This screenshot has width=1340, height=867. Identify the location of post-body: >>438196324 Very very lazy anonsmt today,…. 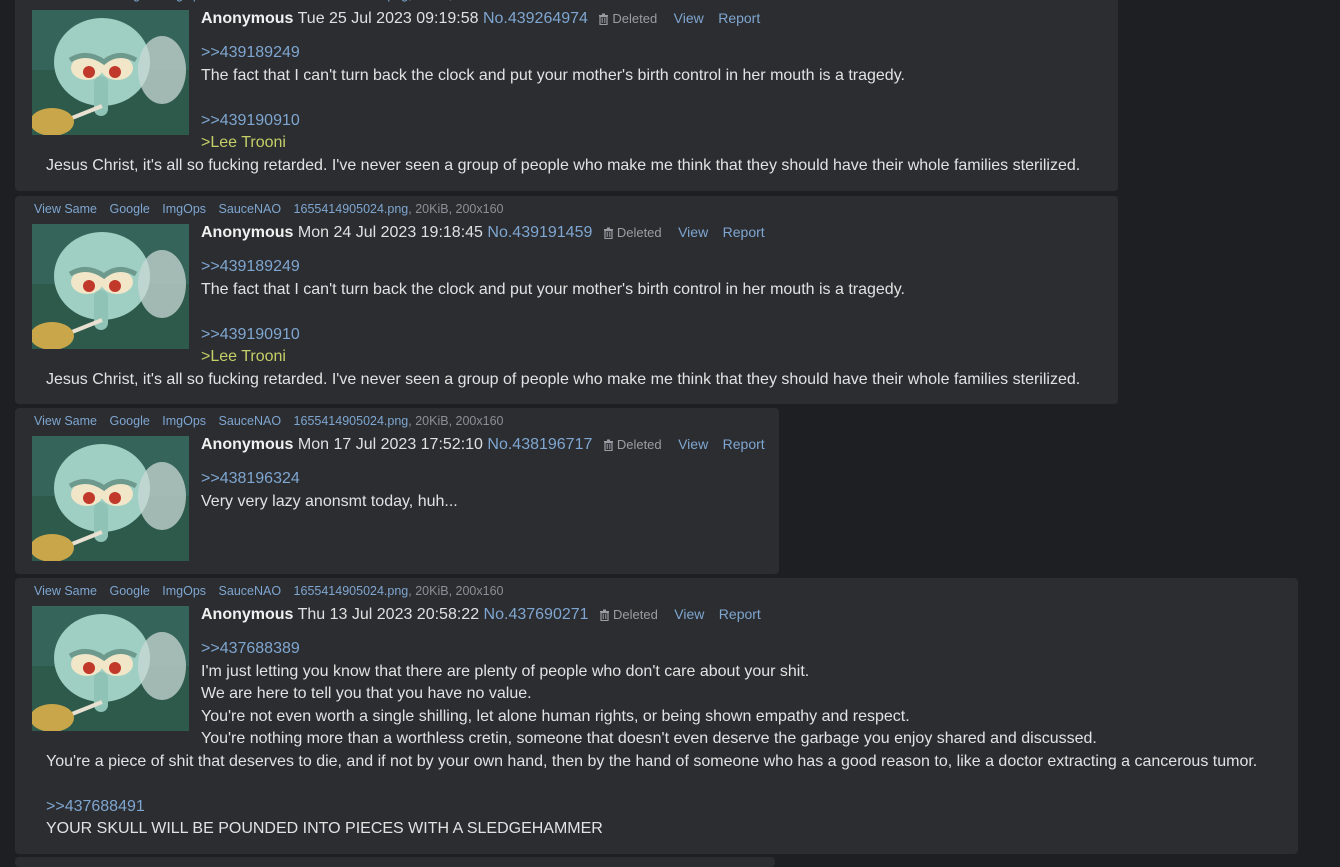
(407, 490).